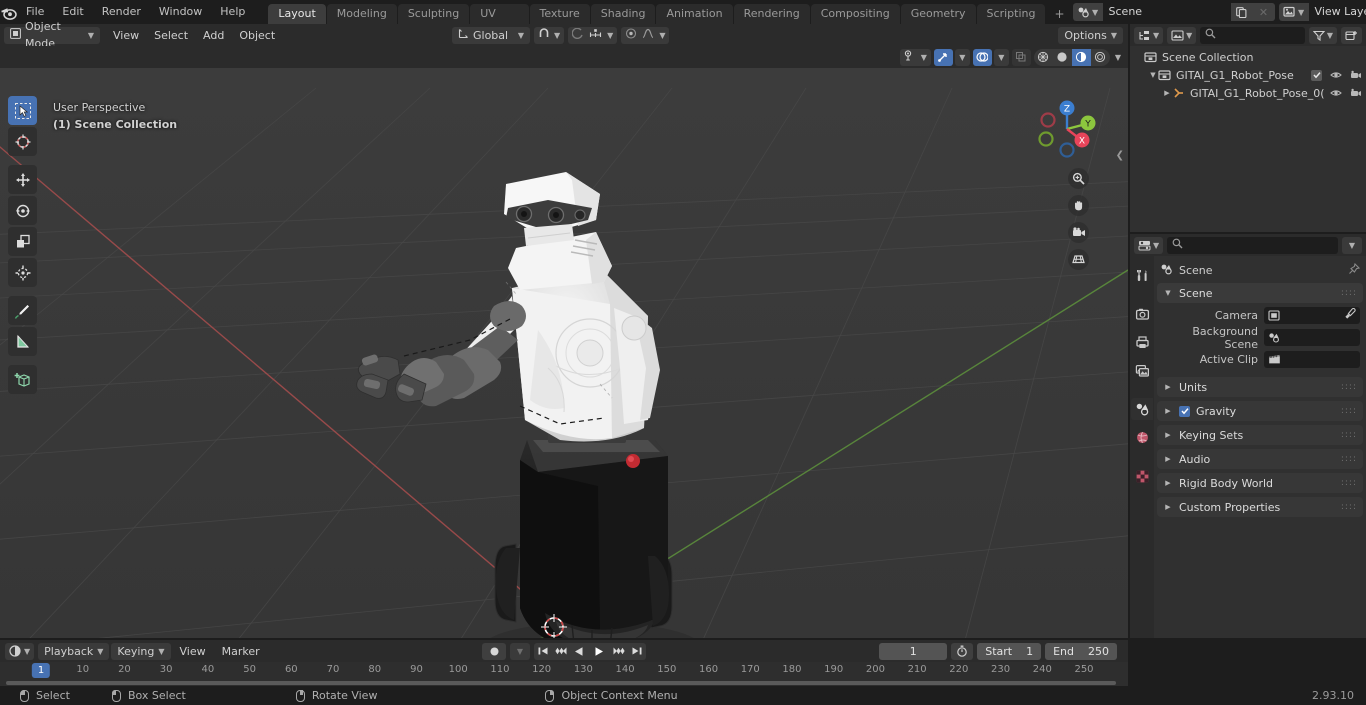  Describe the element at coordinates (1252, 245) in the screenshot. I see `properties-search-input` at that location.